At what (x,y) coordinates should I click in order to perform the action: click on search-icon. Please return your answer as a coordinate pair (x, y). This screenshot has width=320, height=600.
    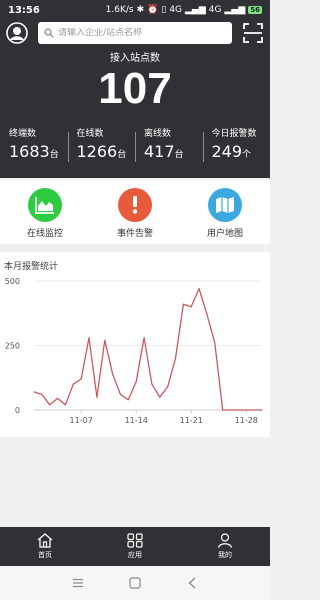
    Looking at the image, I should click on (49, 33).